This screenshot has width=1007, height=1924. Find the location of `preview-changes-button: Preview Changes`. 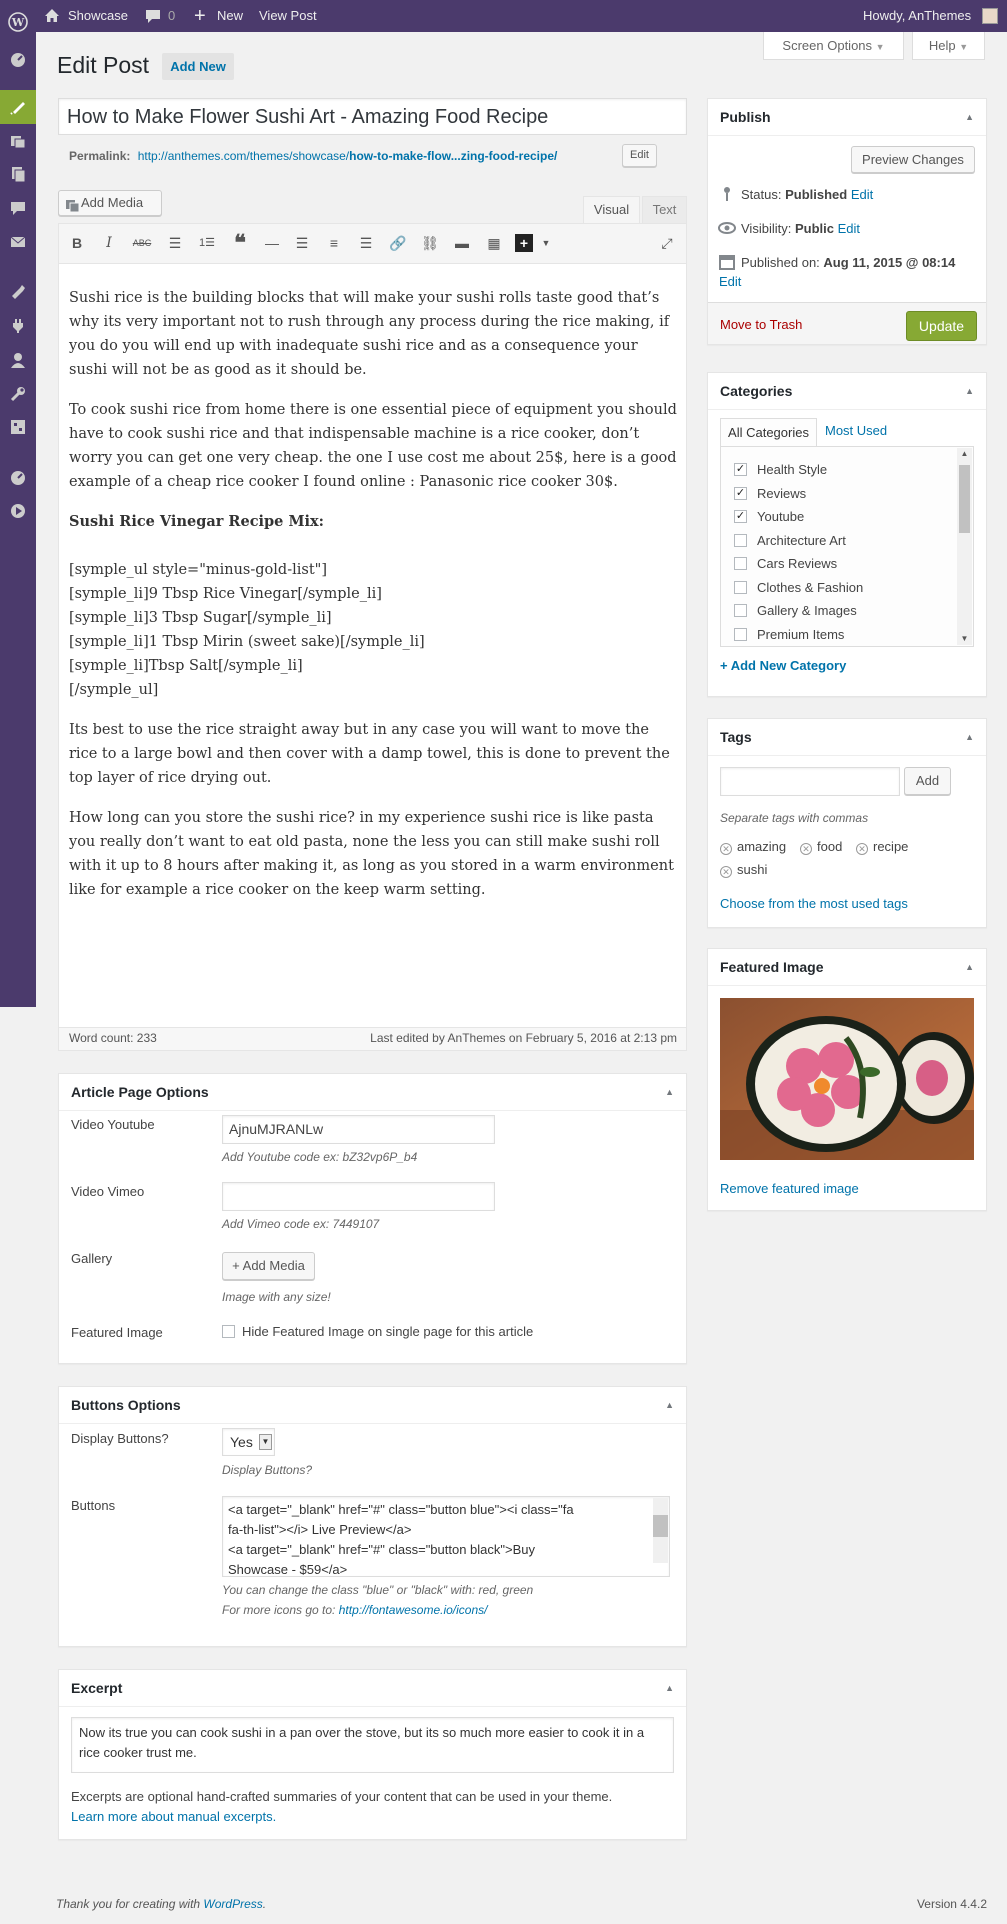

preview-changes-button: Preview Changes is located at coordinates (913, 159).